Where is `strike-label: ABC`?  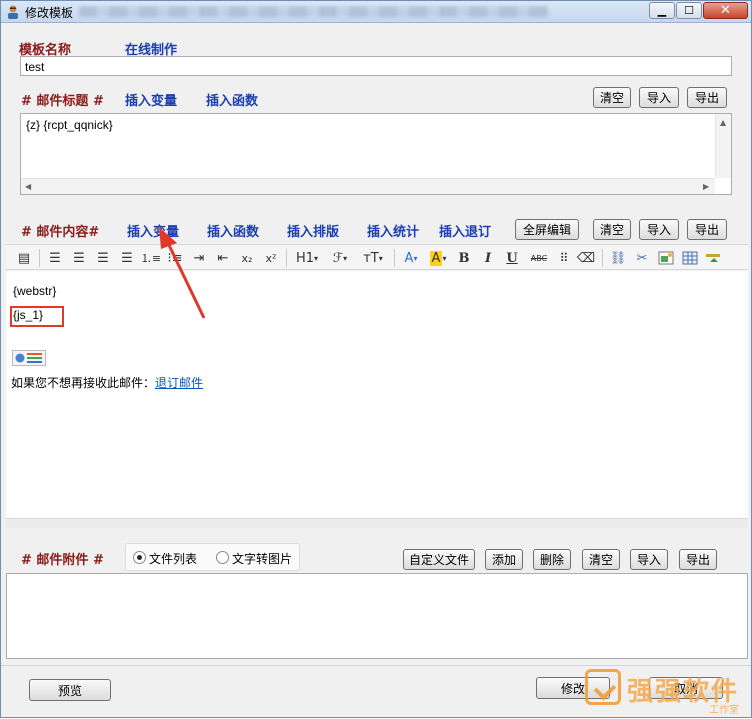 strike-label: ABC is located at coordinates (539, 258).